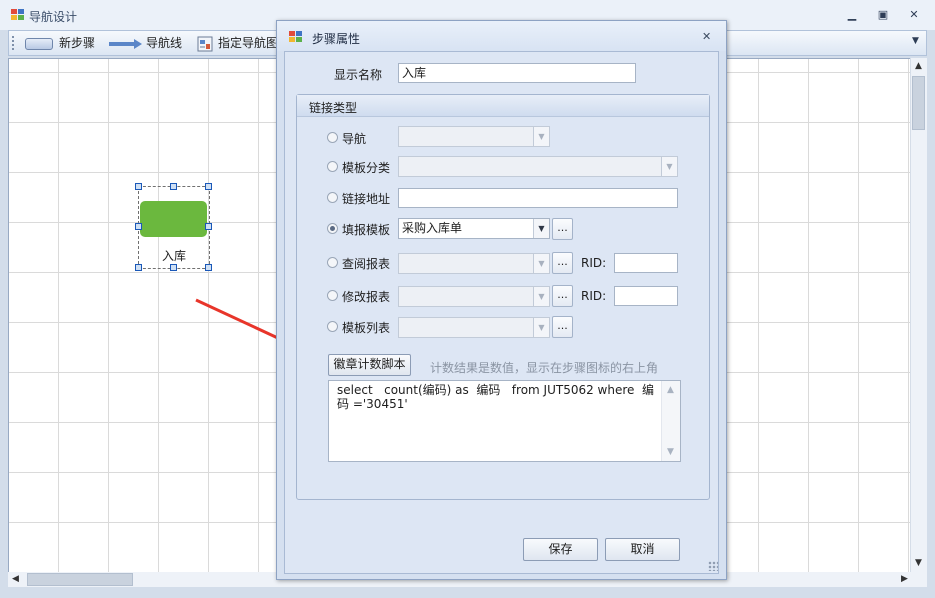 The height and width of the screenshot is (598, 935). What do you see at coordinates (358, 75) in the screenshot?
I see `display-name-label: 显示名称` at bounding box center [358, 75].